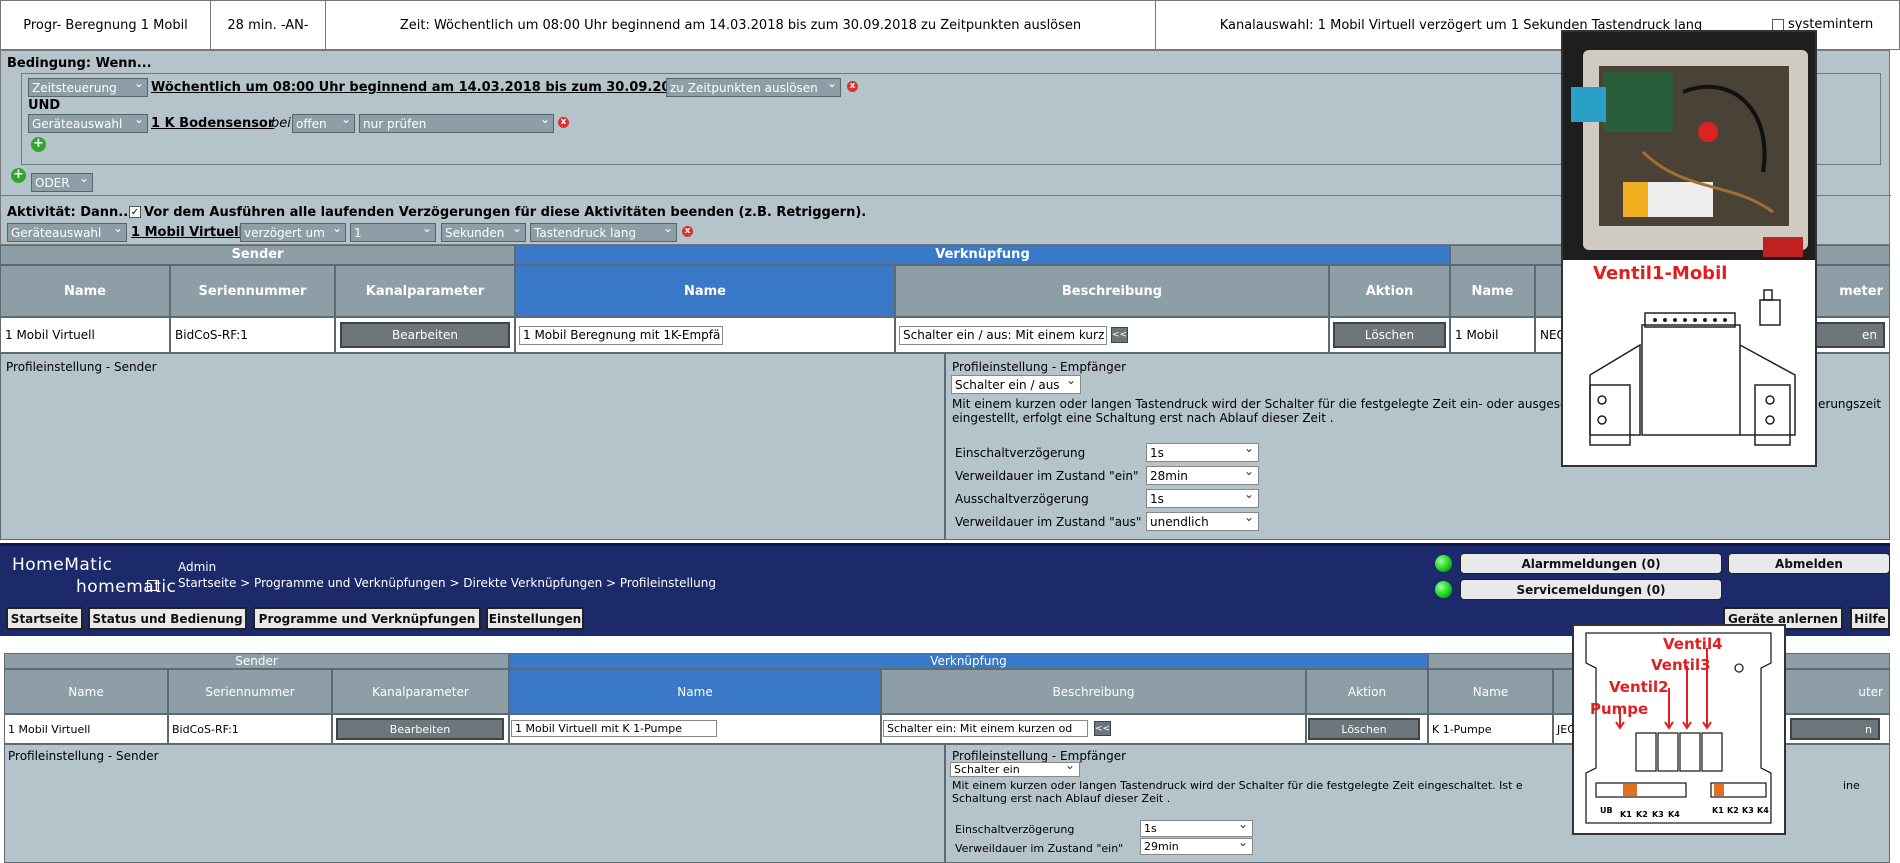 The image size is (1900, 863). What do you see at coordinates (153, 585) in the screenshot?
I see `homematic-logo-icon` at bounding box center [153, 585].